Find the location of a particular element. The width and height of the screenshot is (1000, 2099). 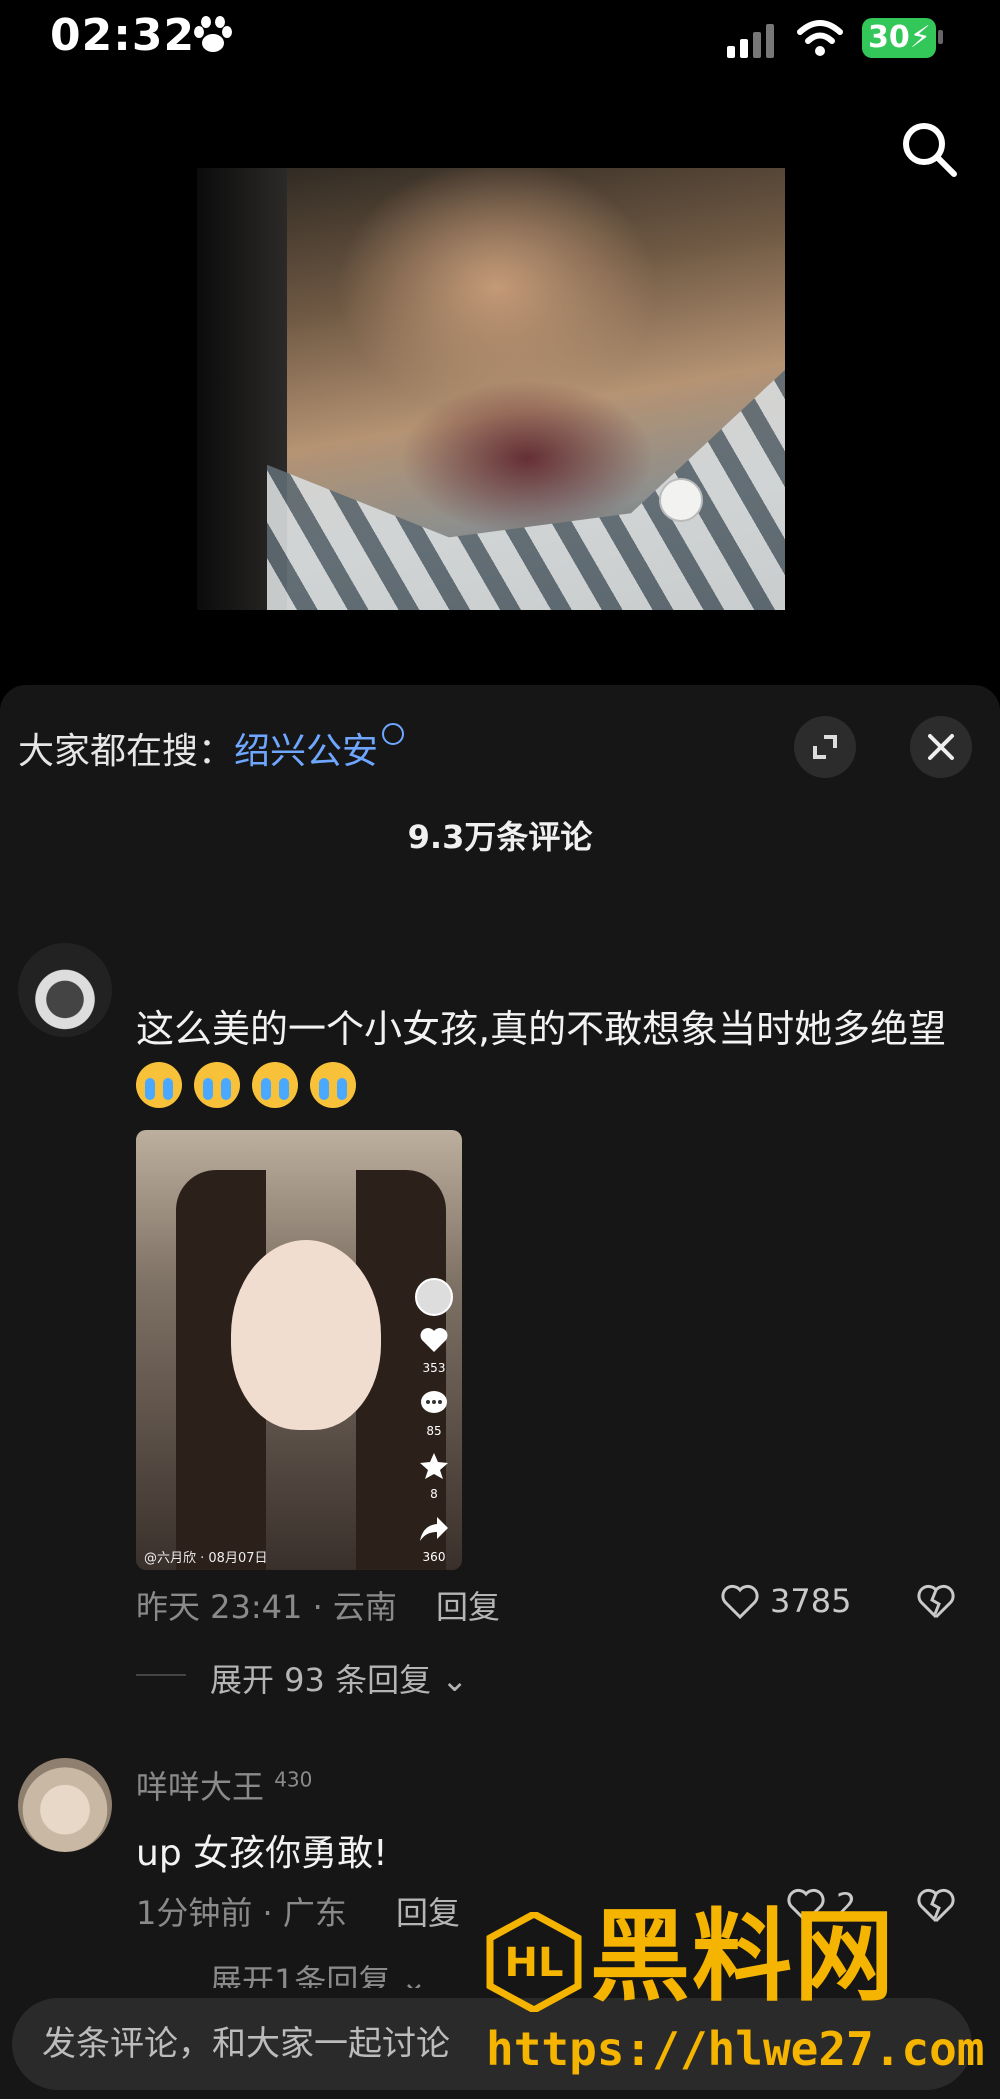

star-icon is located at coordinates (434, 1466).